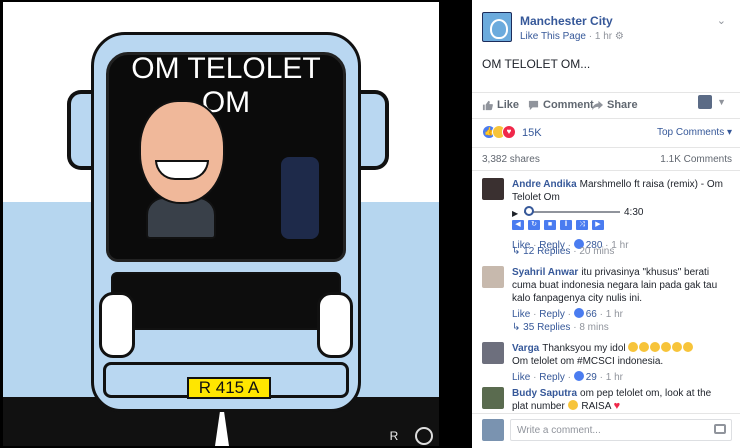 The width and height of the screenshot is (740, 448). What do you see at coordinates (545, 272) in the screenshot?
I see `commenter-name: Syahril Anwar` at bounding box center [545, 272].